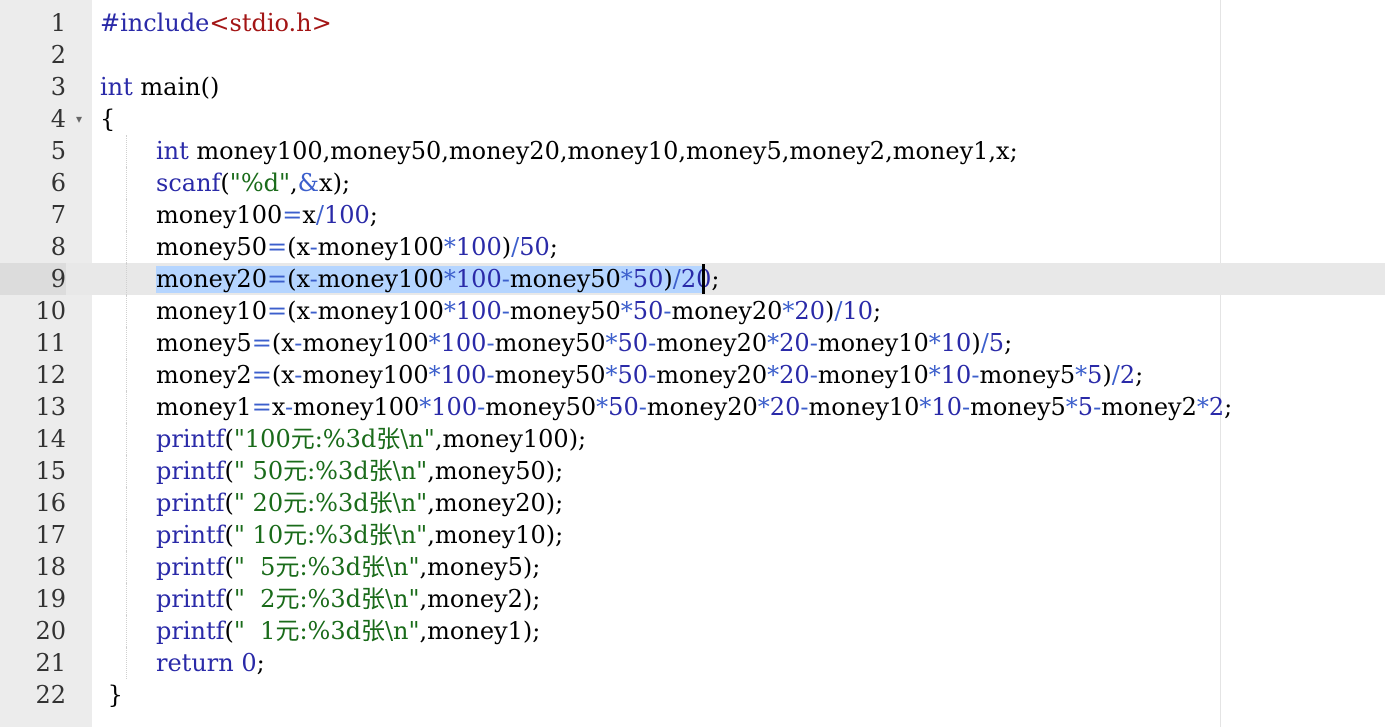 The image size is (1385, 727). I want to click on code-line: 2, so click(692, 55).